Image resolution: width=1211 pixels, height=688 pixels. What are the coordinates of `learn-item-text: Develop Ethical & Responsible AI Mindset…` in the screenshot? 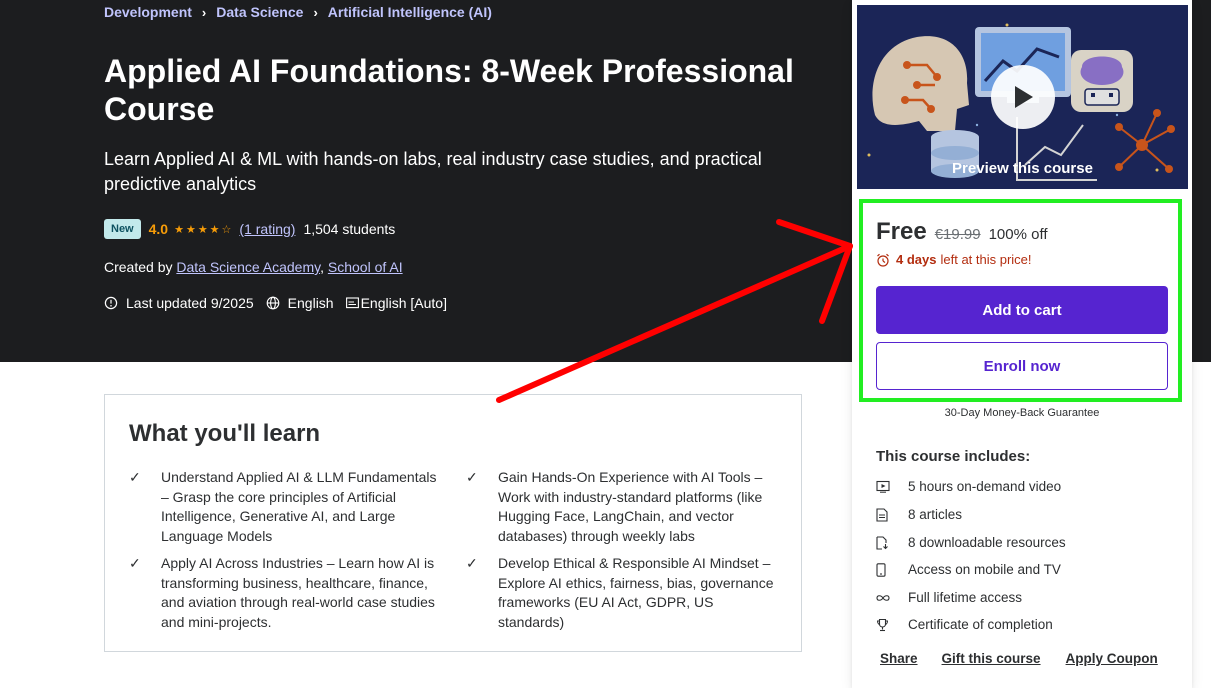 It's located at (636, 592).